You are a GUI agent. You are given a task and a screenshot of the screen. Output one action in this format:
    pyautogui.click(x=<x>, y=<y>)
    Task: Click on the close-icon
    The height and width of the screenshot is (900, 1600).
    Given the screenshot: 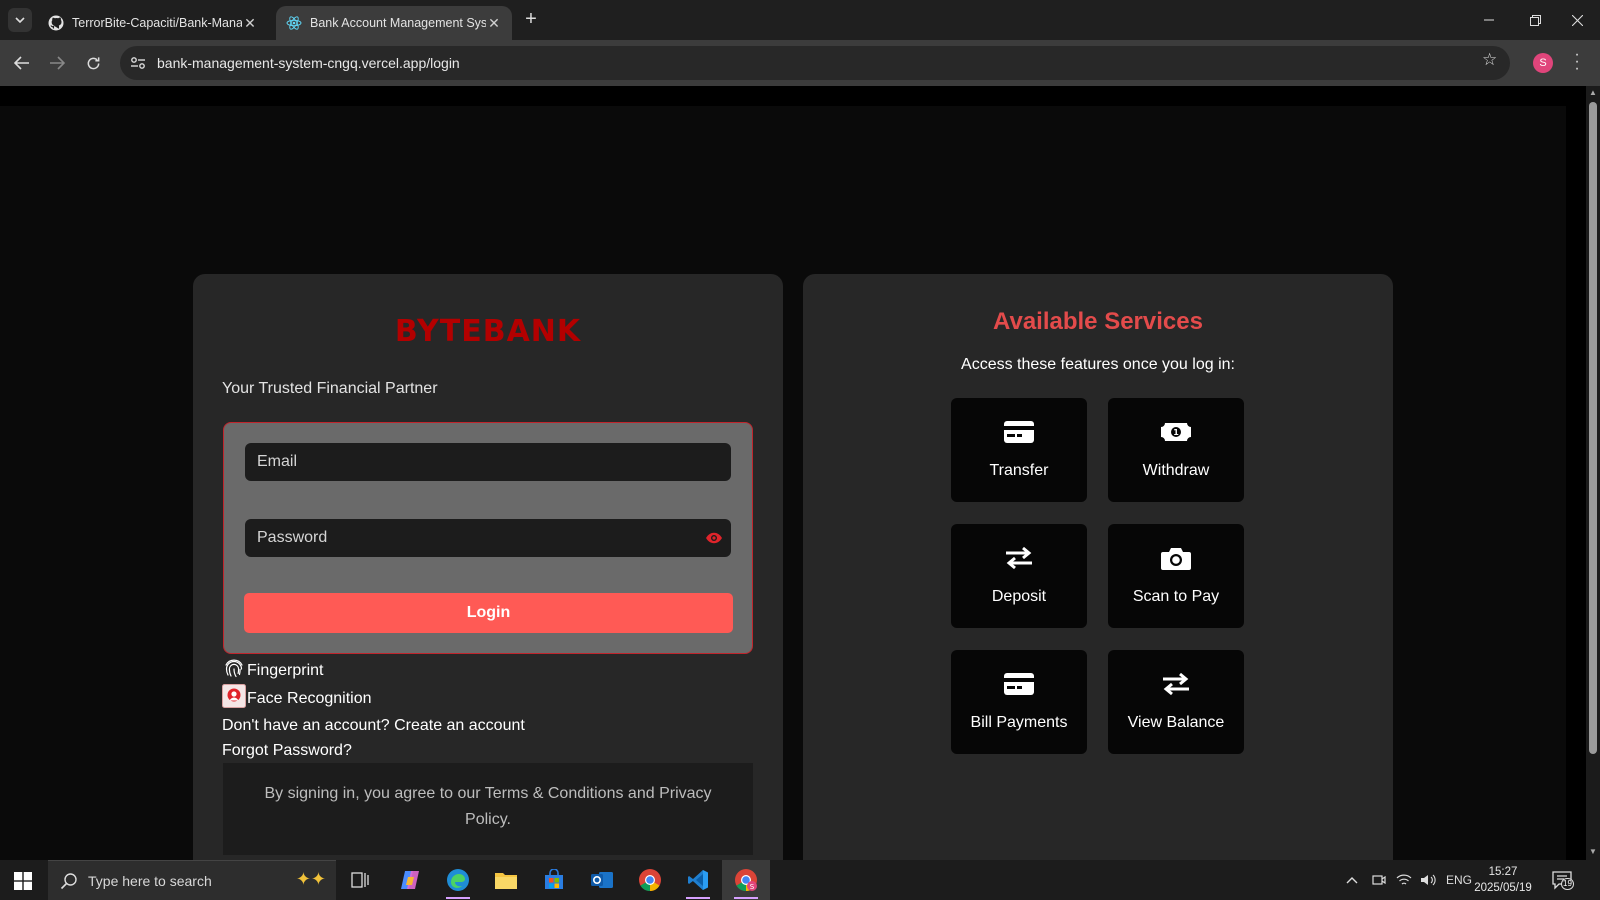 What is the action you would take?
    pyautogui.click(x=1577, y=20)
    